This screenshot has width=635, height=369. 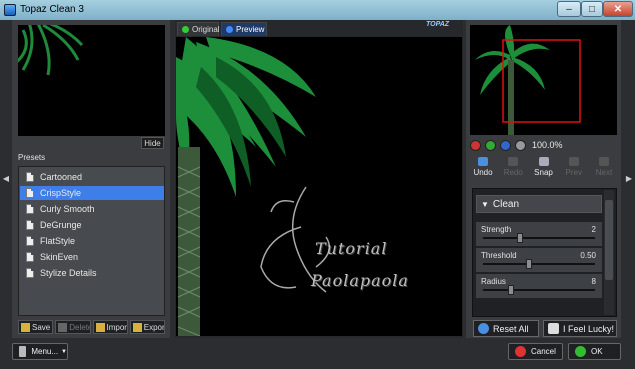 What do you see at coordinates (574, 169) in the screenshot?
I see `prev-button: Prev` at bounding box center [574, 169].